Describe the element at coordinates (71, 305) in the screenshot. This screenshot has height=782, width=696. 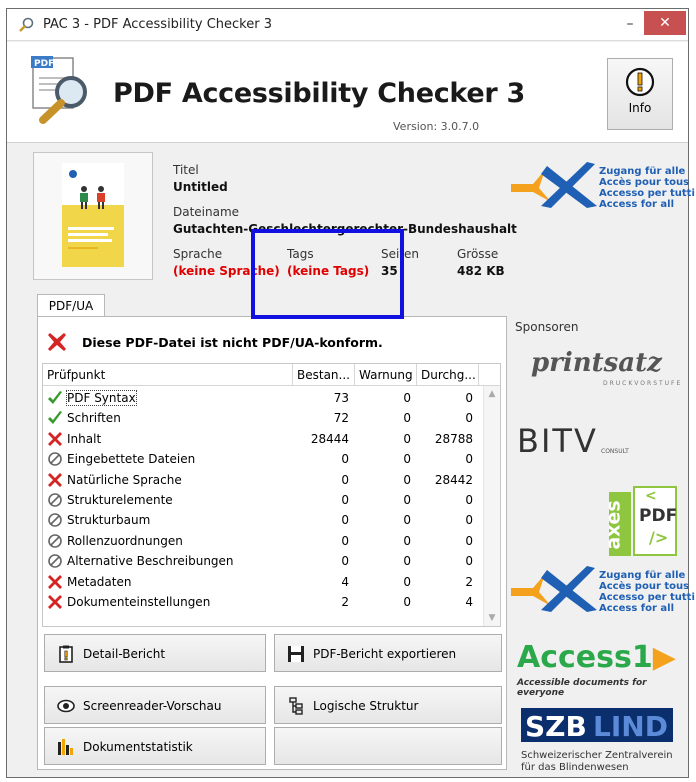
I see `tab-pdf-ua: PDF/UA` at that location.